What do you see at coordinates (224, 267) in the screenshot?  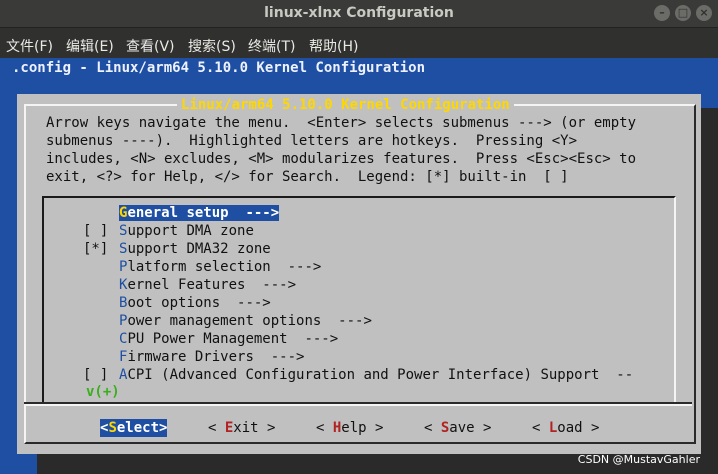 I see `item-label: latform selection --->` at bounding box center [224, 267].